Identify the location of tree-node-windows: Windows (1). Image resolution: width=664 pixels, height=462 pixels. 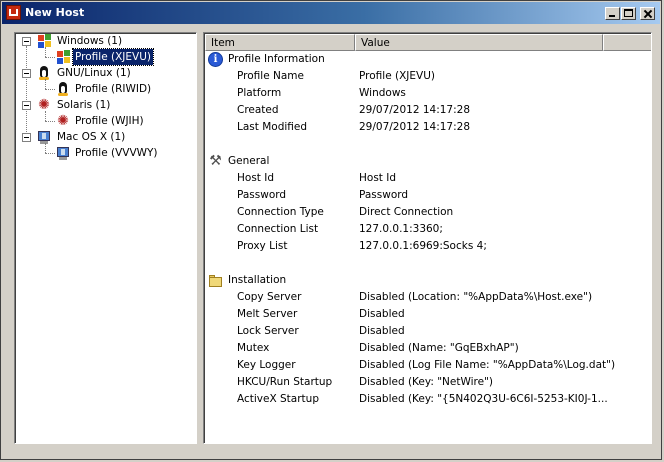
(100, 41).